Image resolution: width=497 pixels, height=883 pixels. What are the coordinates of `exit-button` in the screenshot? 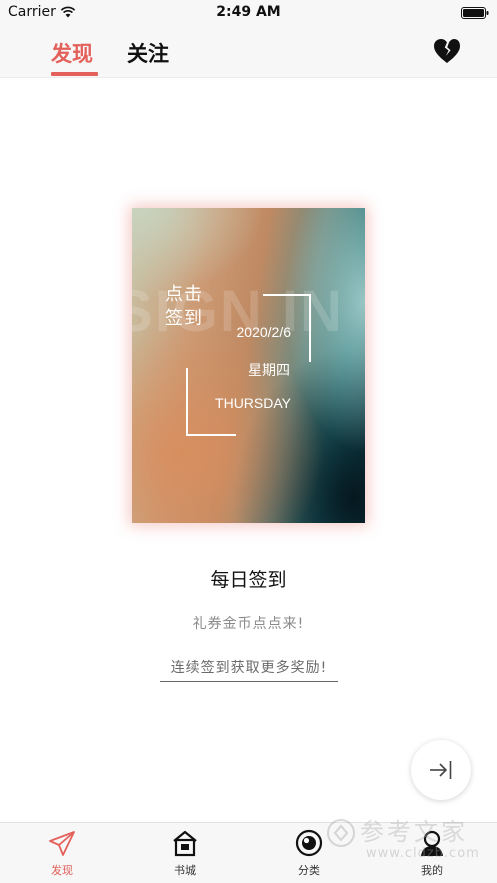 It's located at (441, 770).